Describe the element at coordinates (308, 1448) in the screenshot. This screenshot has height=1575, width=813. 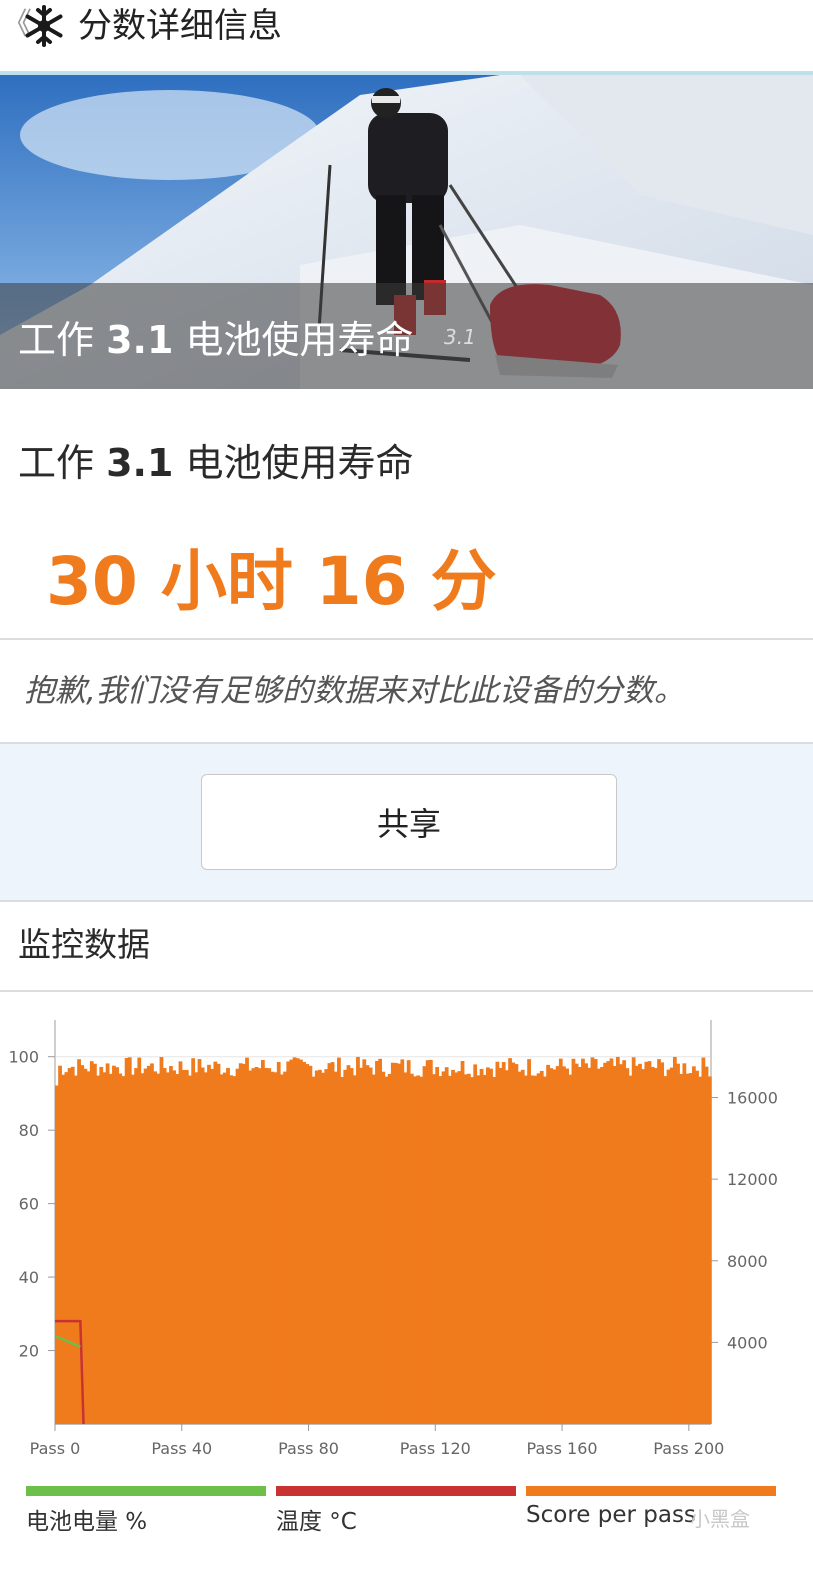
I see `x-tick-label: Pass 80` at that location.